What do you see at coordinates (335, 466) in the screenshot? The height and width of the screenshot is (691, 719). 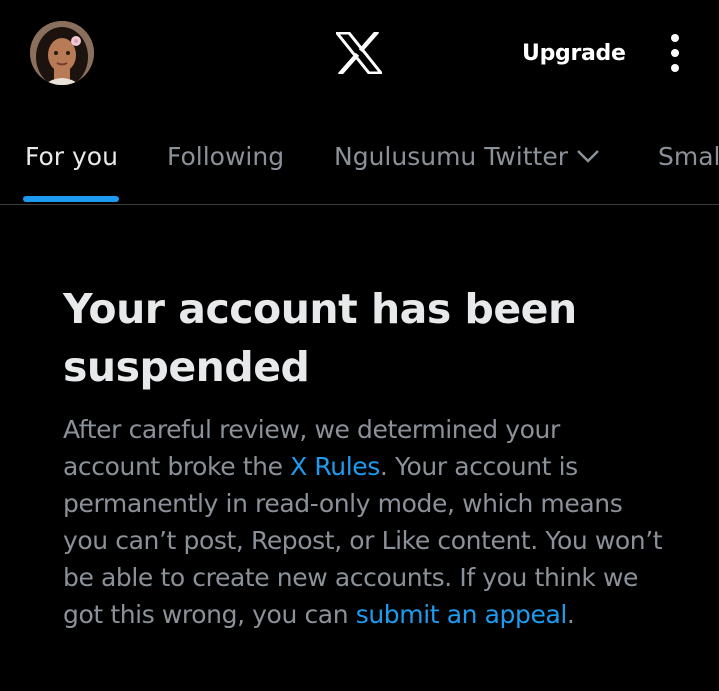 I see `x-rules-link: X Rules` at bounding box center [335, 466].